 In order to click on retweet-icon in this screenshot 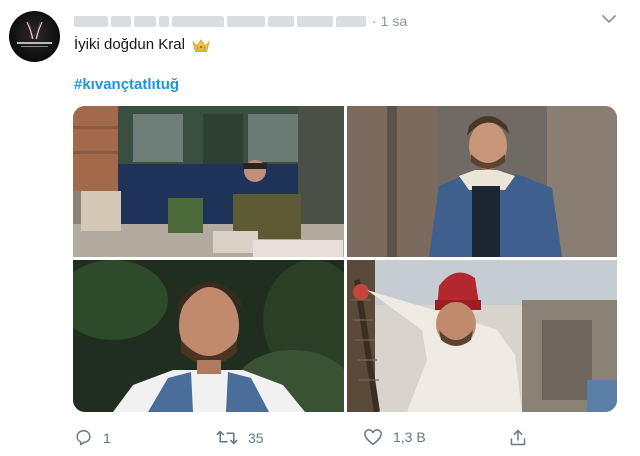, I will do `click(227, 437)`.